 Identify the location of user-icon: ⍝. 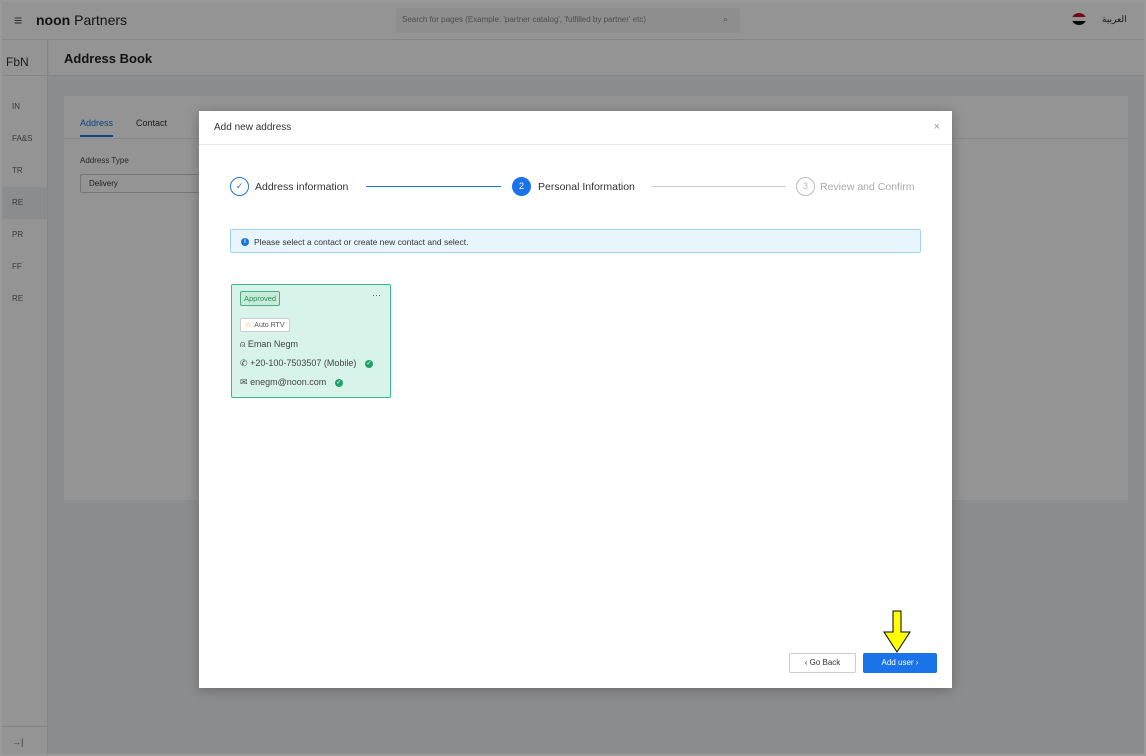
(243, 344).